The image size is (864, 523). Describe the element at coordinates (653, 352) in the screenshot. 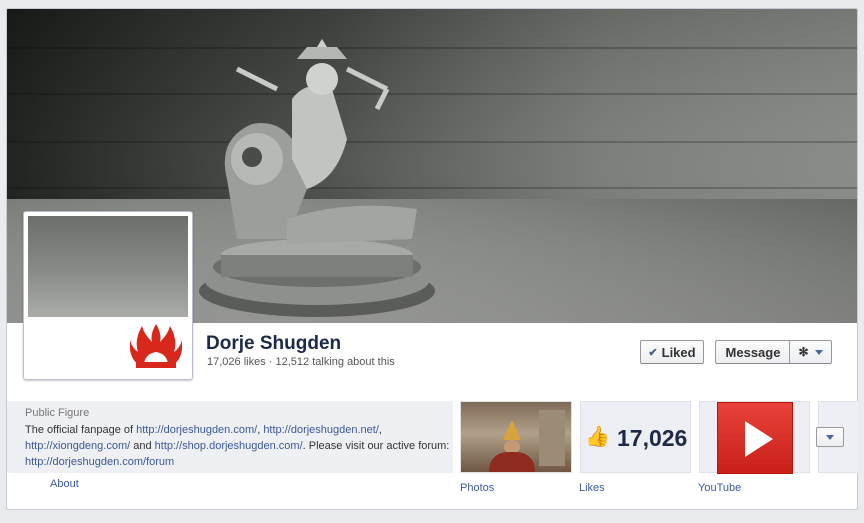

I see `check-icon: ✔` at that location.